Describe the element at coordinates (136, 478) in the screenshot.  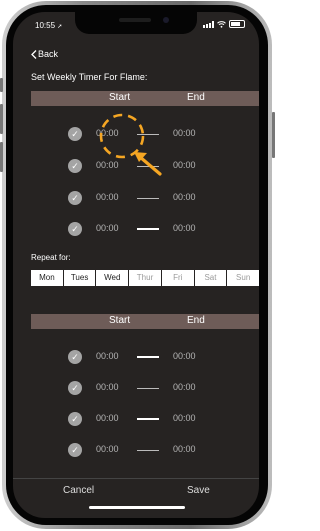
I see `footer-divider` at that location.